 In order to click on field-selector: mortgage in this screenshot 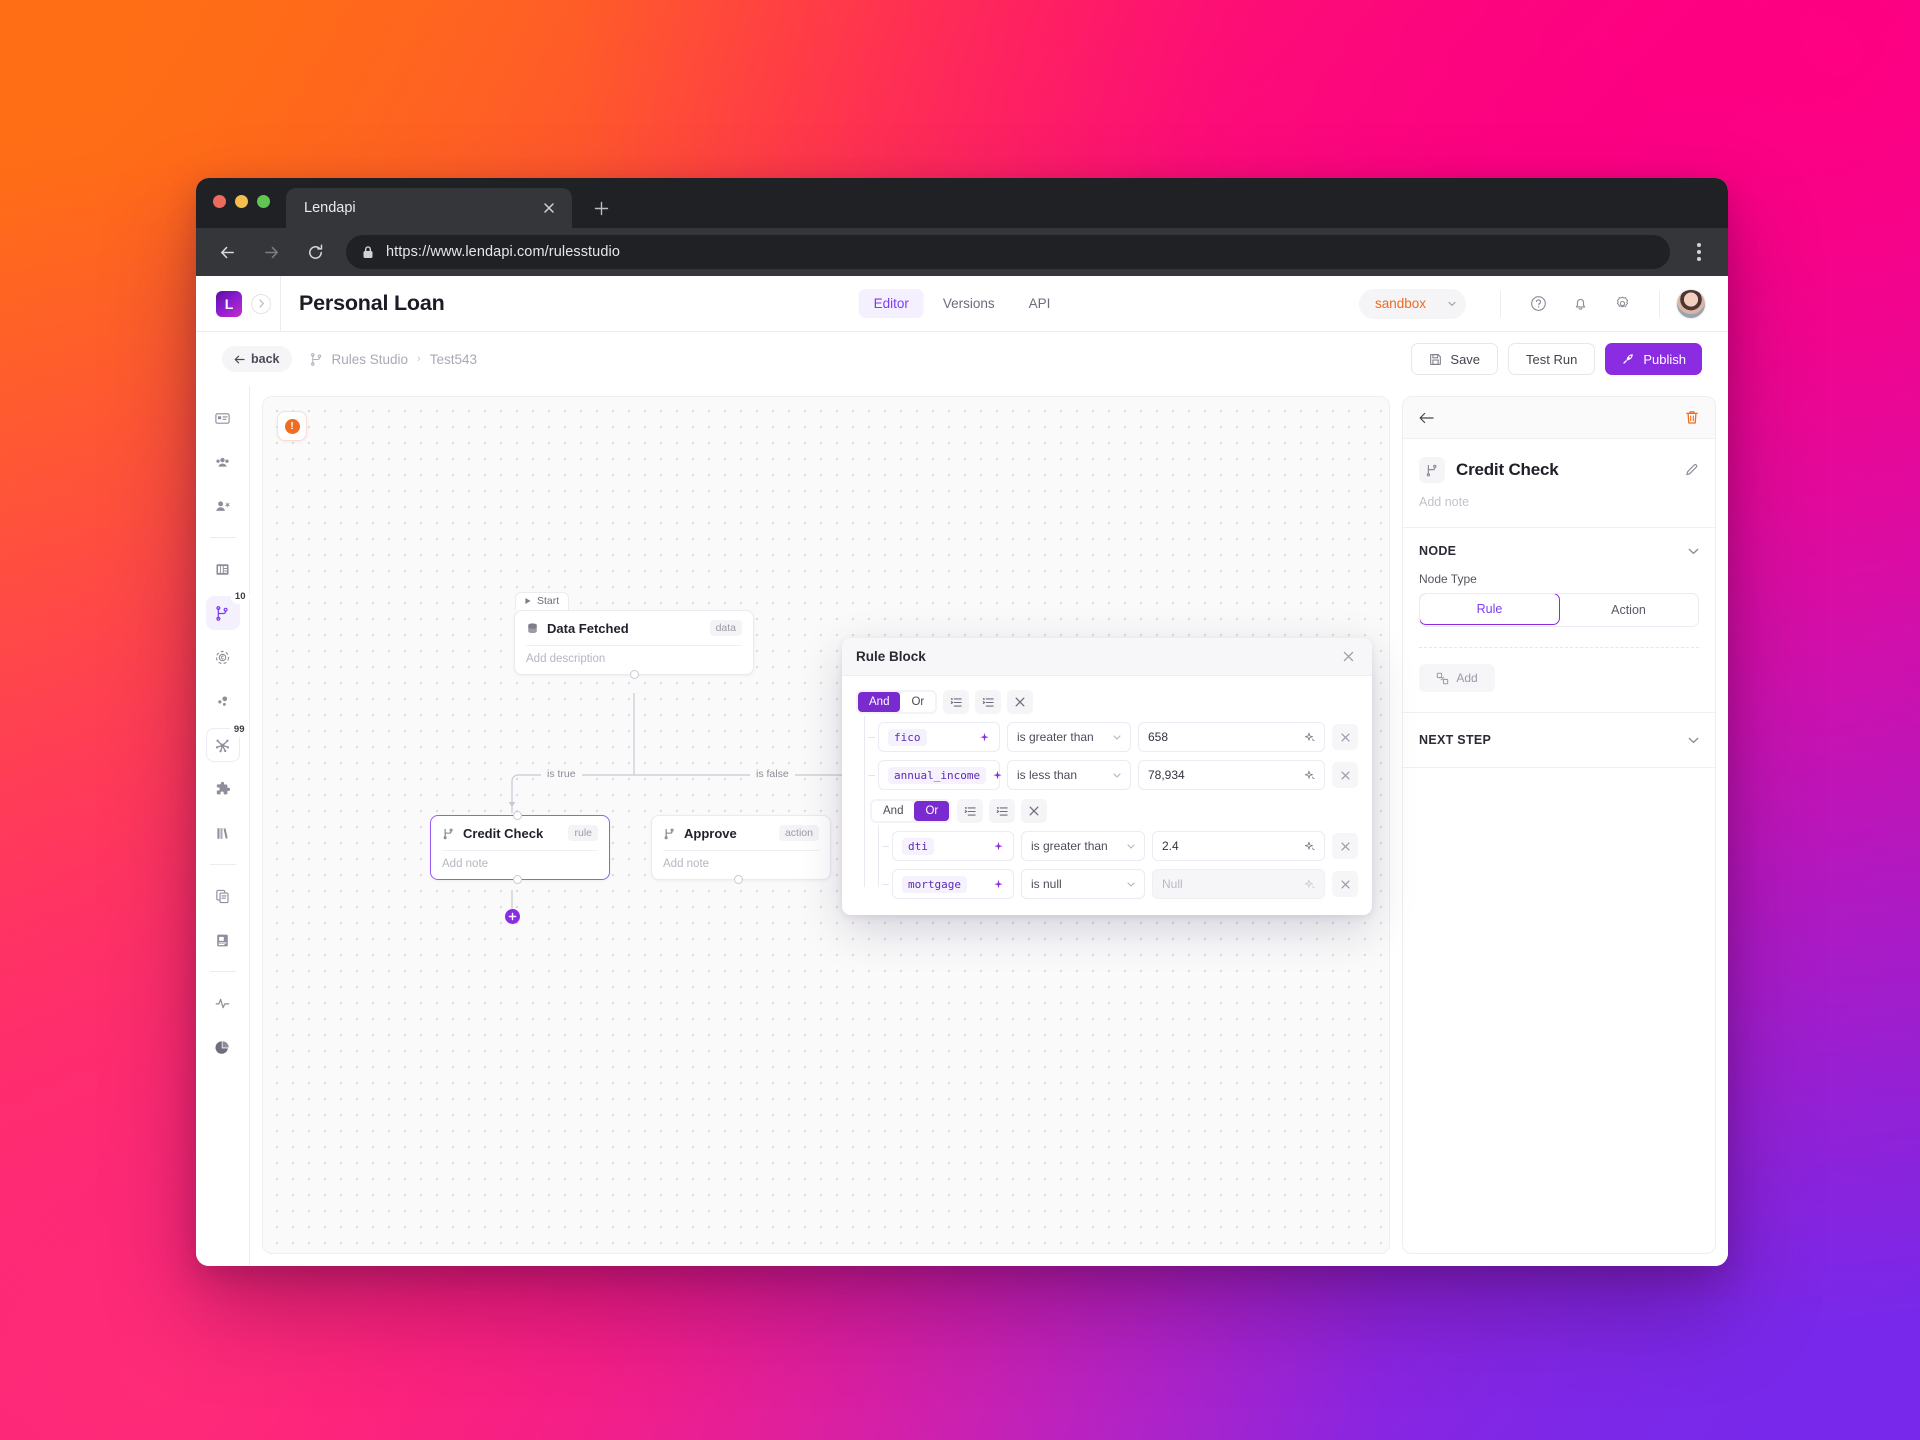, I will do `click(953, 884)`.